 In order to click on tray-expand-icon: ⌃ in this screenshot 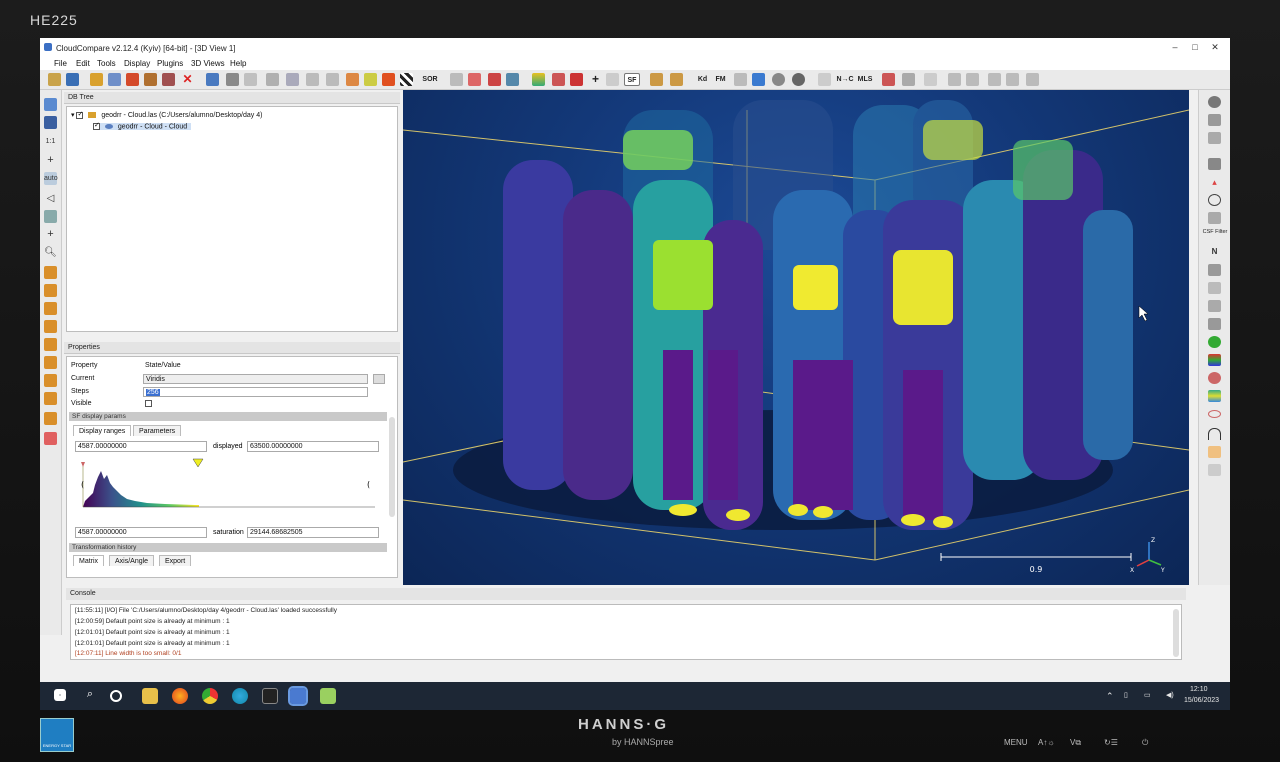, I will do `click(1110, 696)`.